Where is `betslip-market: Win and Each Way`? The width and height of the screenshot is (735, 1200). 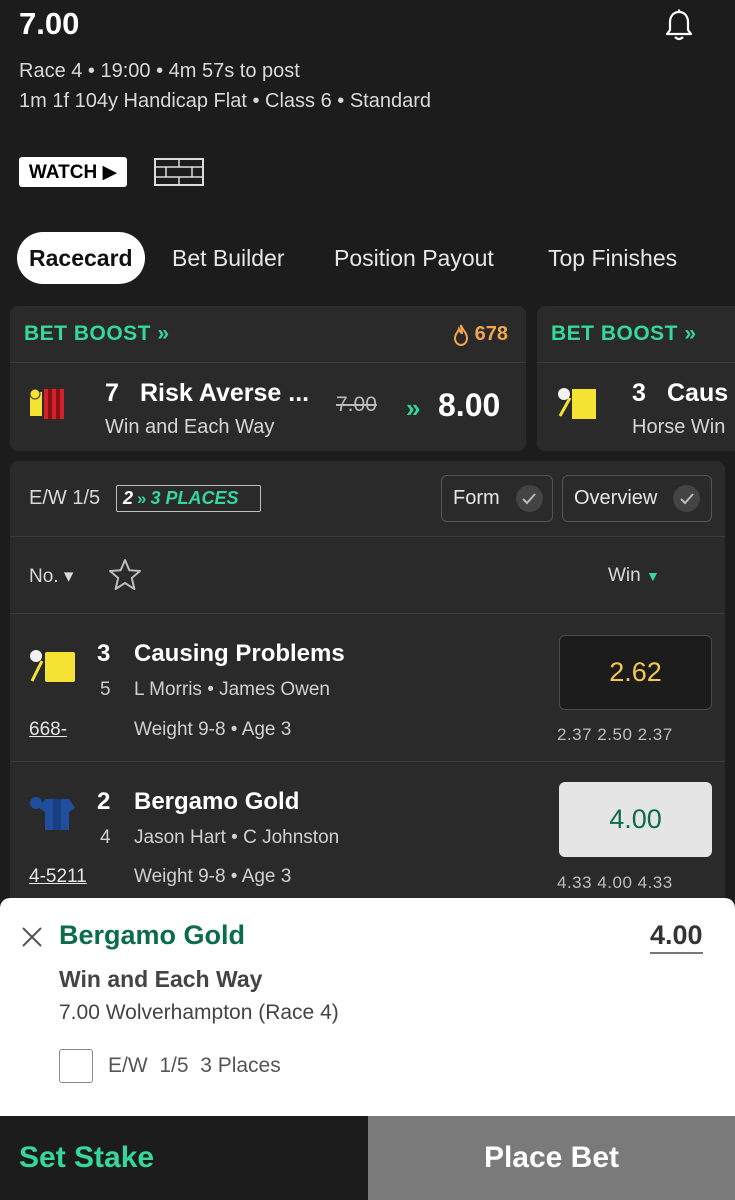 betslip-market: Win and Each Way is located at coordinates (161, 979).